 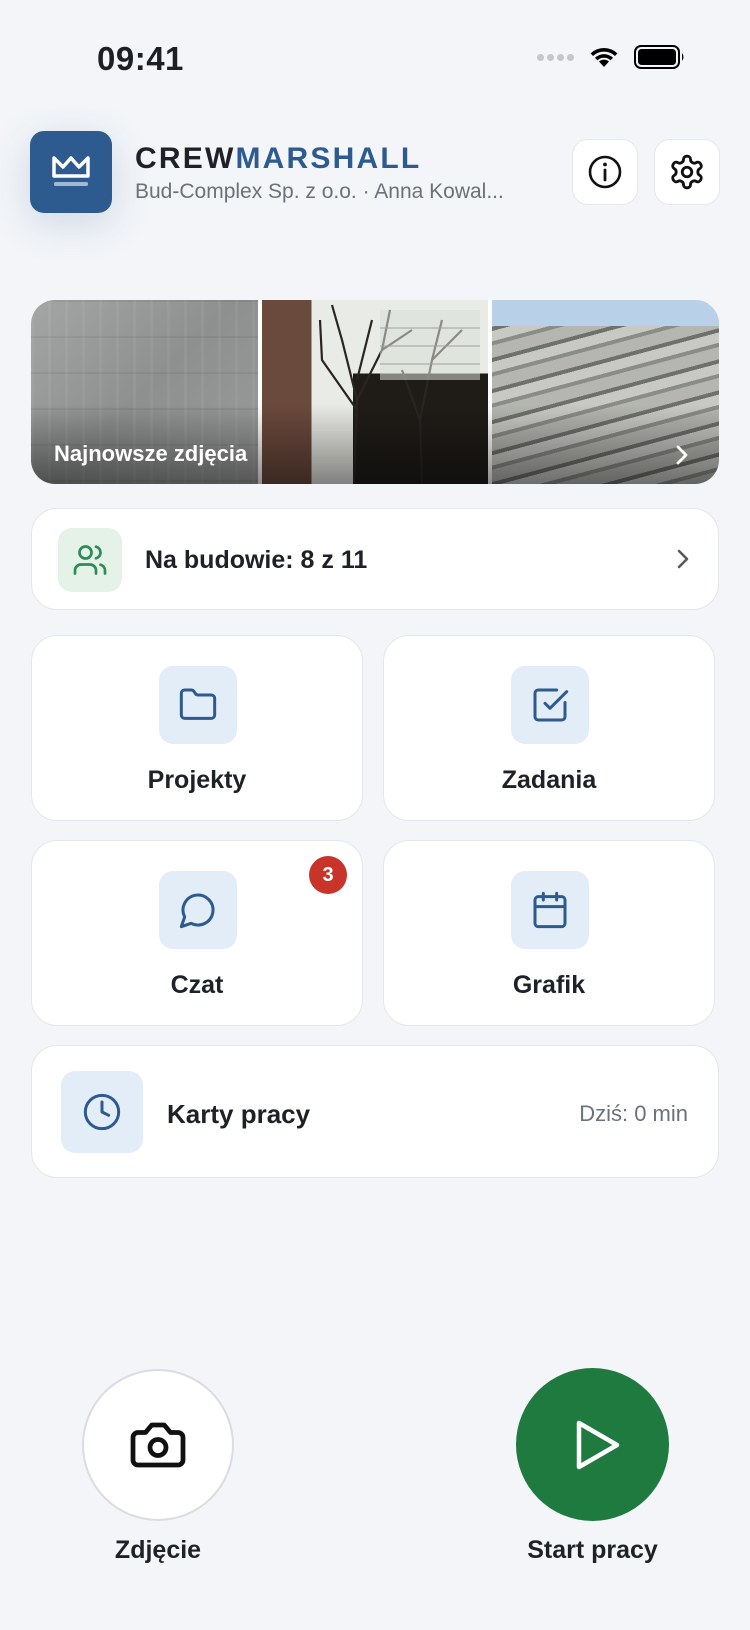 I want to click on time-today-value: Dziś: 0 min, so click(x=633, y=1113).